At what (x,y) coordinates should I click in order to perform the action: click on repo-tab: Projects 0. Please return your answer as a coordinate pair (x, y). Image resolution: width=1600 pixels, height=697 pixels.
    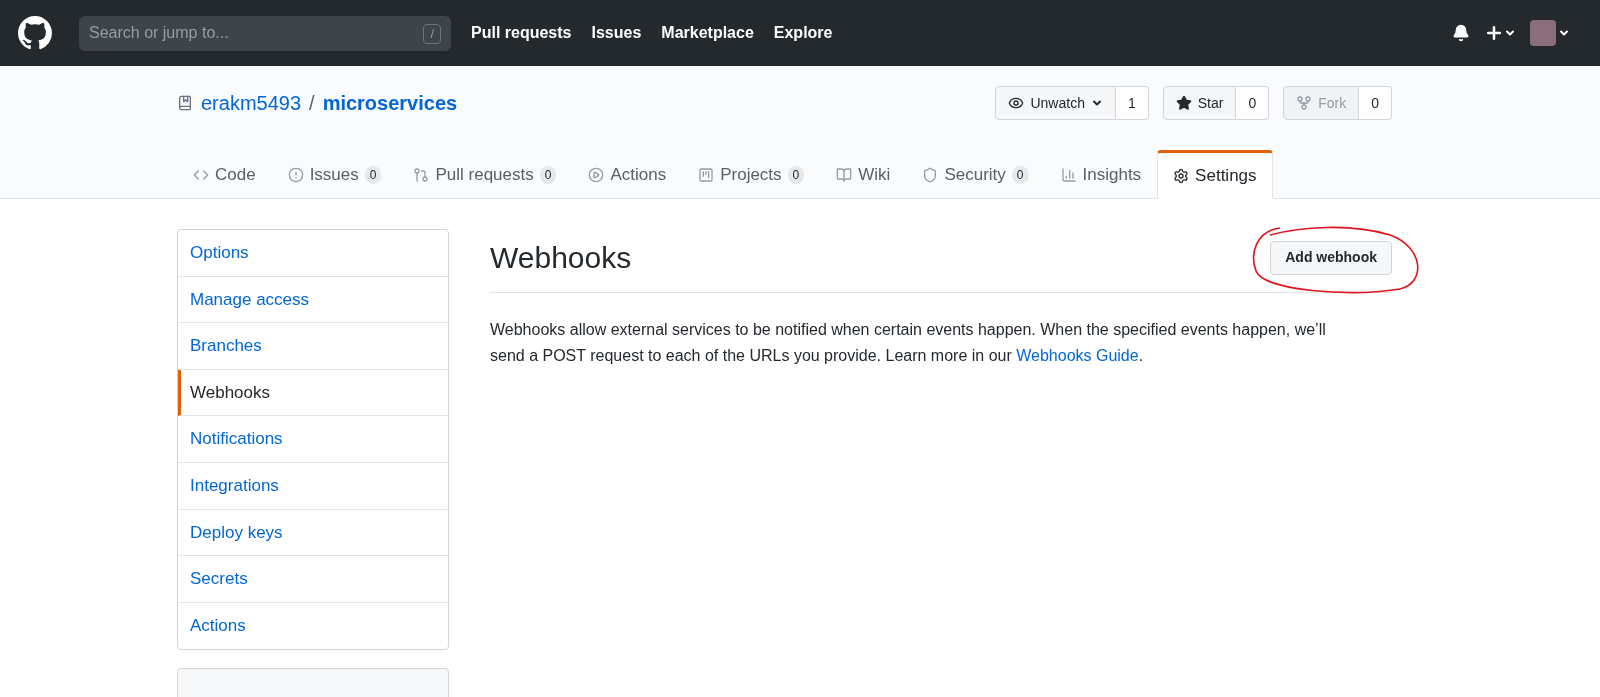
    Looking at the image, I should click on (751, 174).